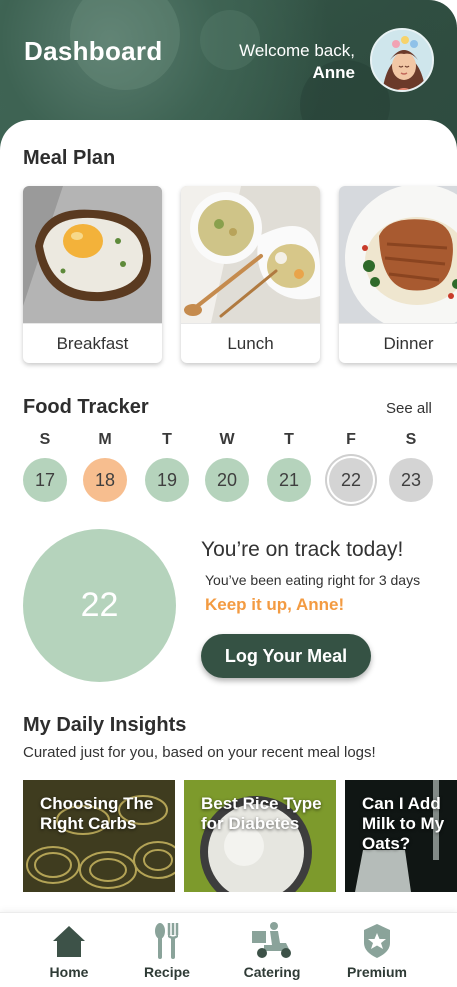 The image size is (457, 987). What do you see at coordinates (260, 836) in the screenshot?
I see `insight-card-rice: Best Rice Type for Diabetes` at bounding box center [260, 836].